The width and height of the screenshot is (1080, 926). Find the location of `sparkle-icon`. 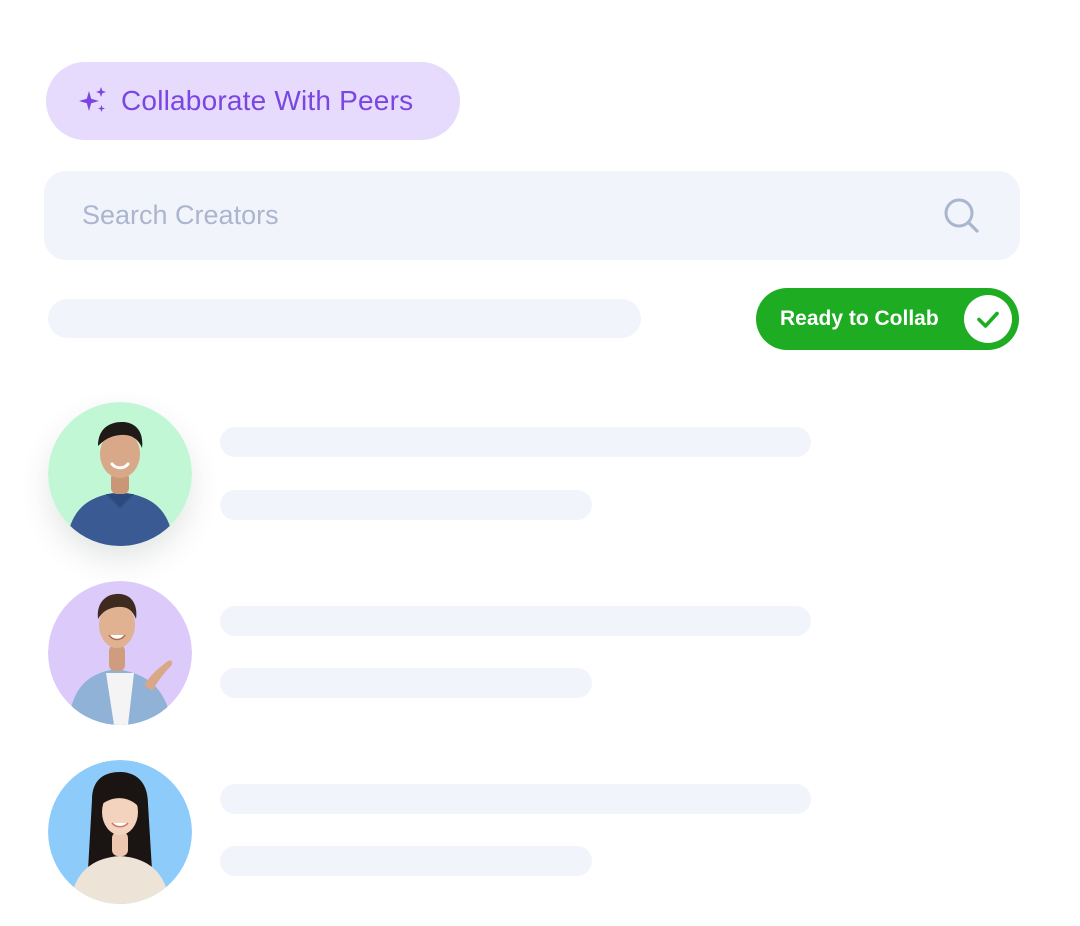

sparkle-icon is located at coordinates (93, 101).